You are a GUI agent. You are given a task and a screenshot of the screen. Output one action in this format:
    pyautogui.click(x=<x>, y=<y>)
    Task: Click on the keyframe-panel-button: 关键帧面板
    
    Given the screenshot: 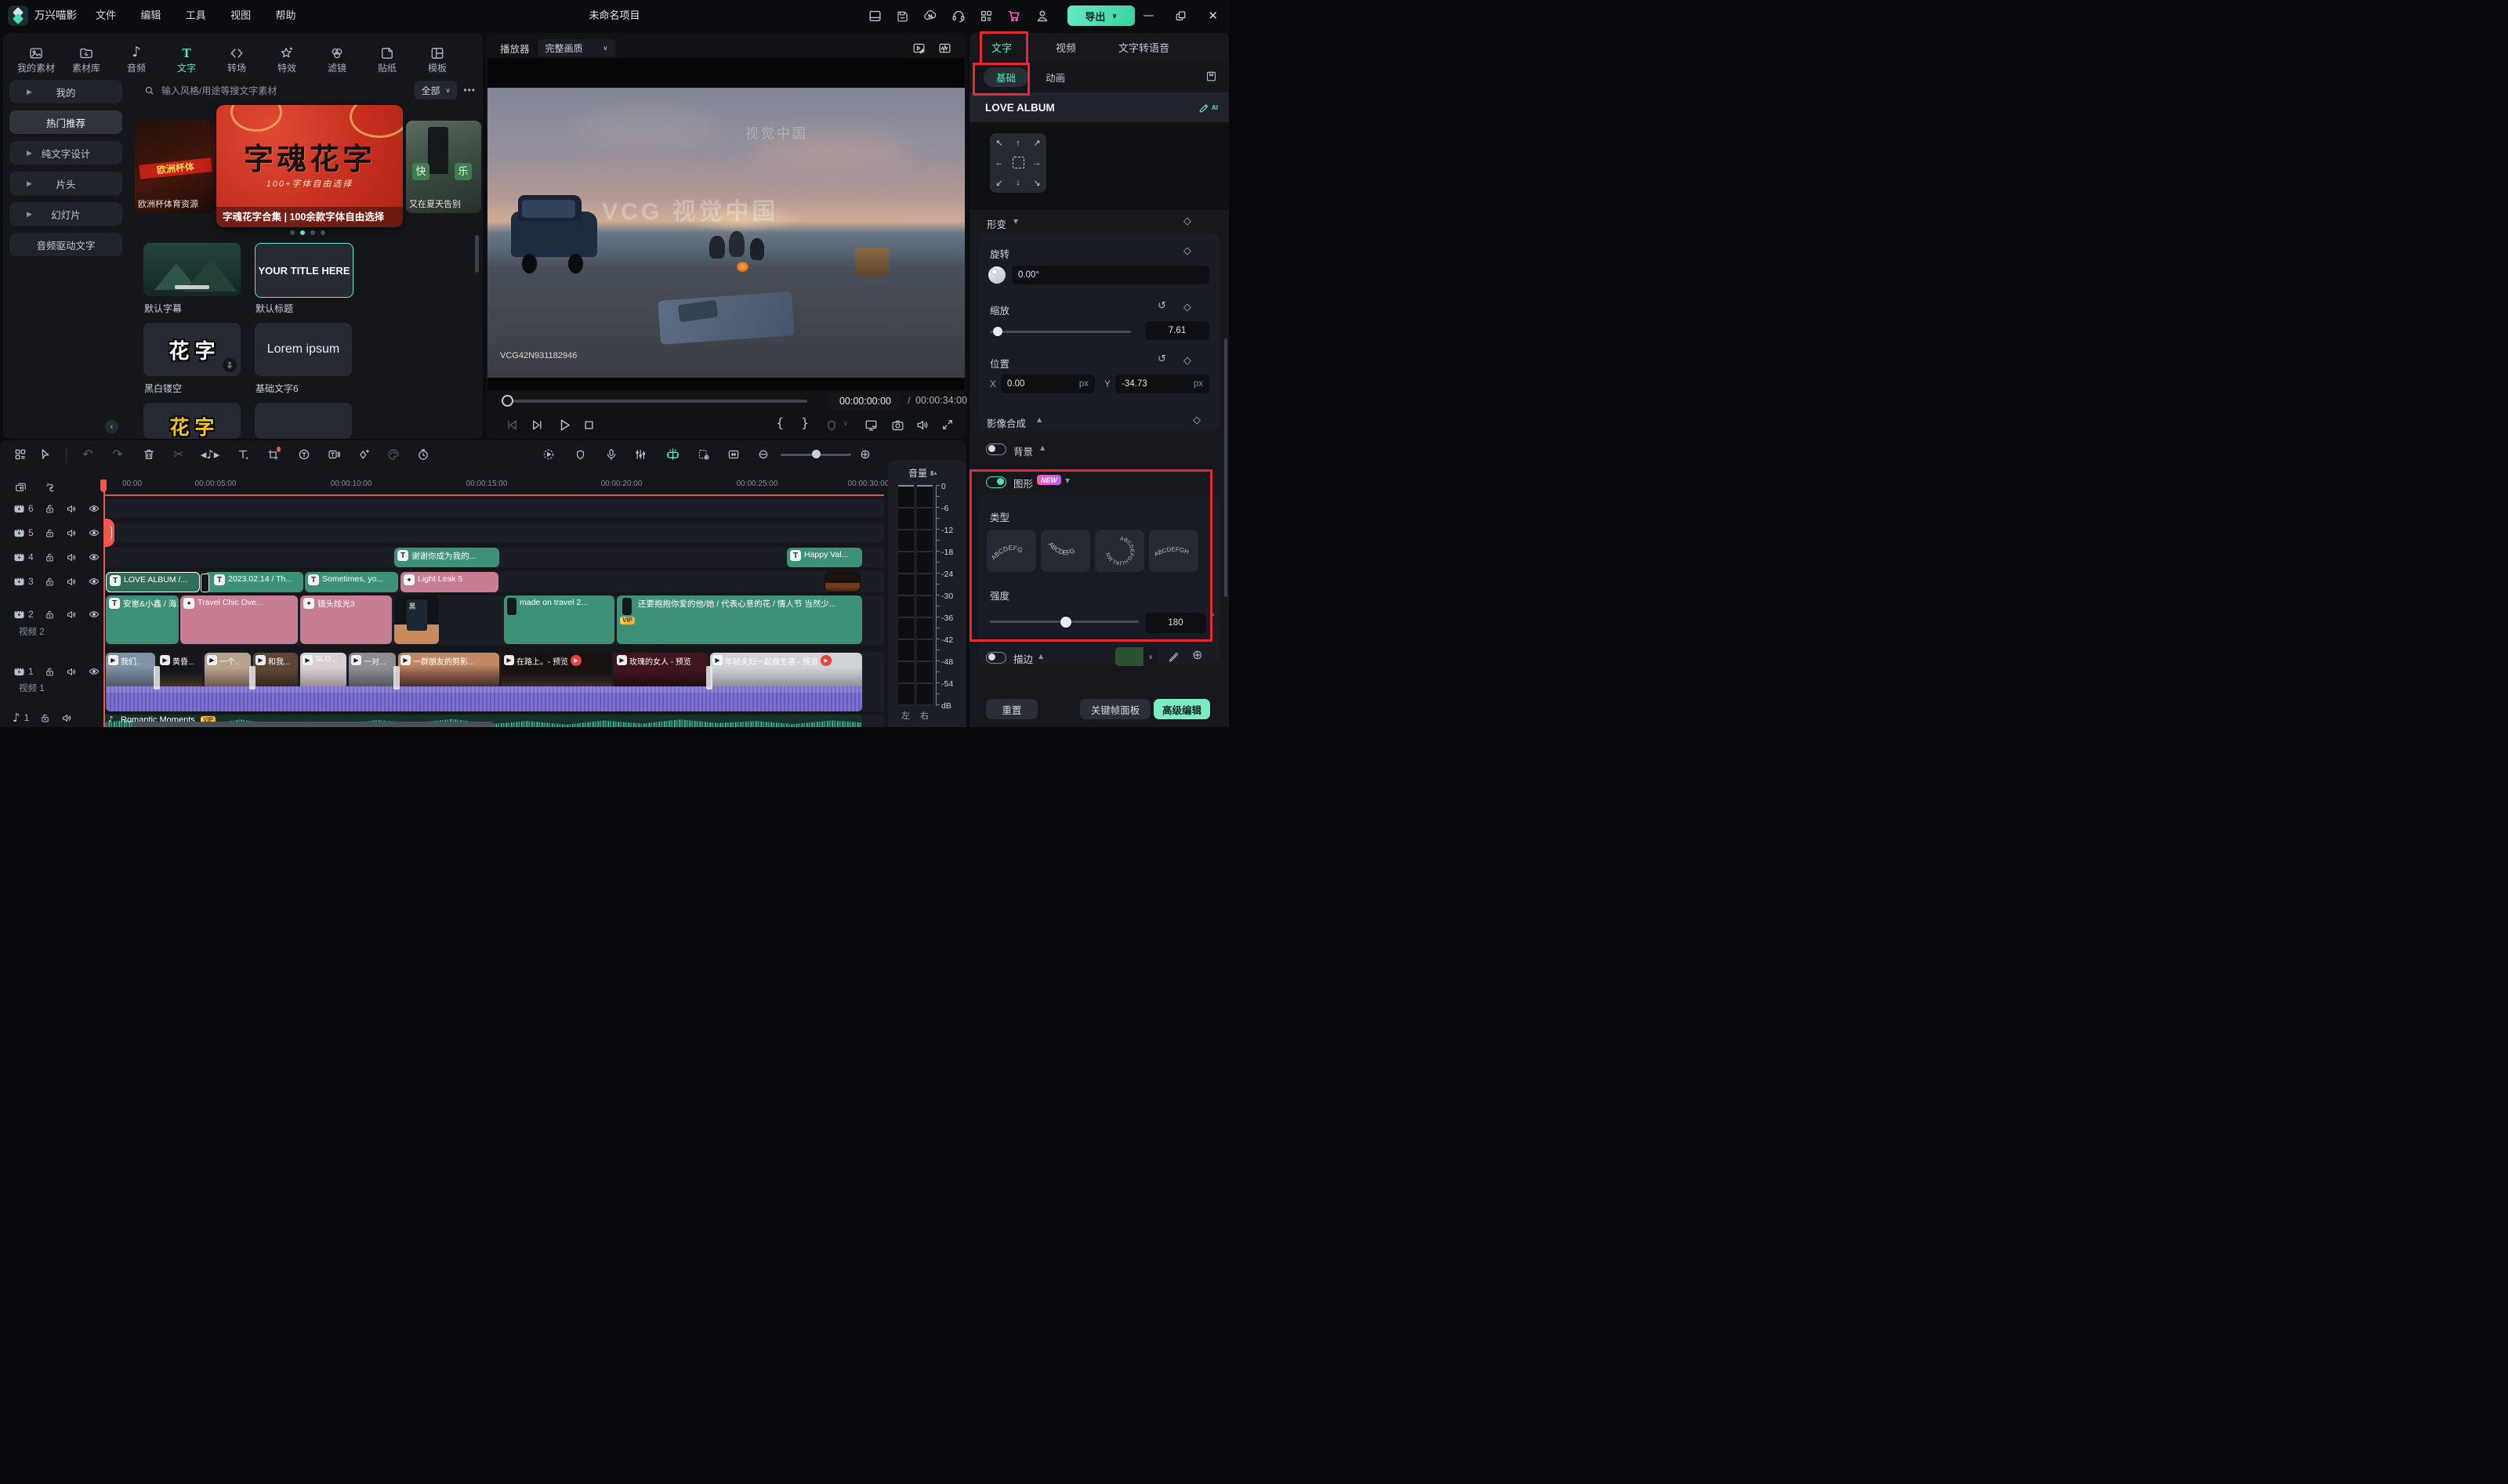 What is the action you would take?
    pyautogui.click(x=1115, y=709)
    